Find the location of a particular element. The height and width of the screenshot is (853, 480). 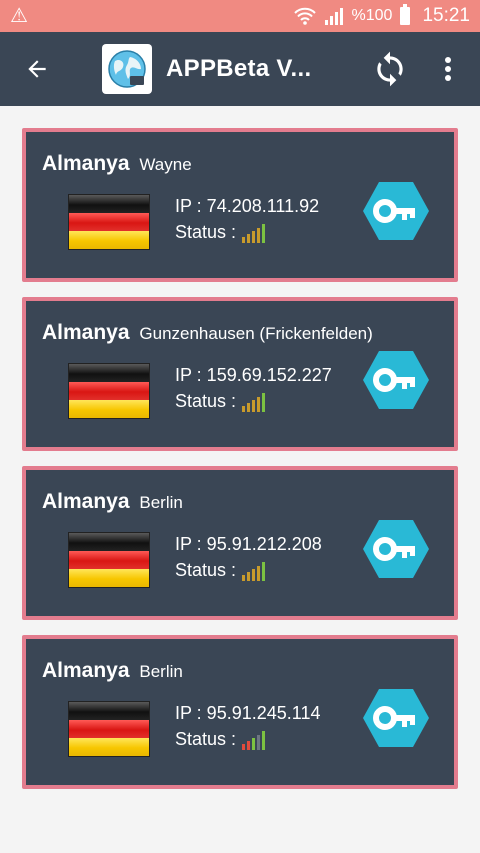

globe-icon is located at coordinates (127, 69).